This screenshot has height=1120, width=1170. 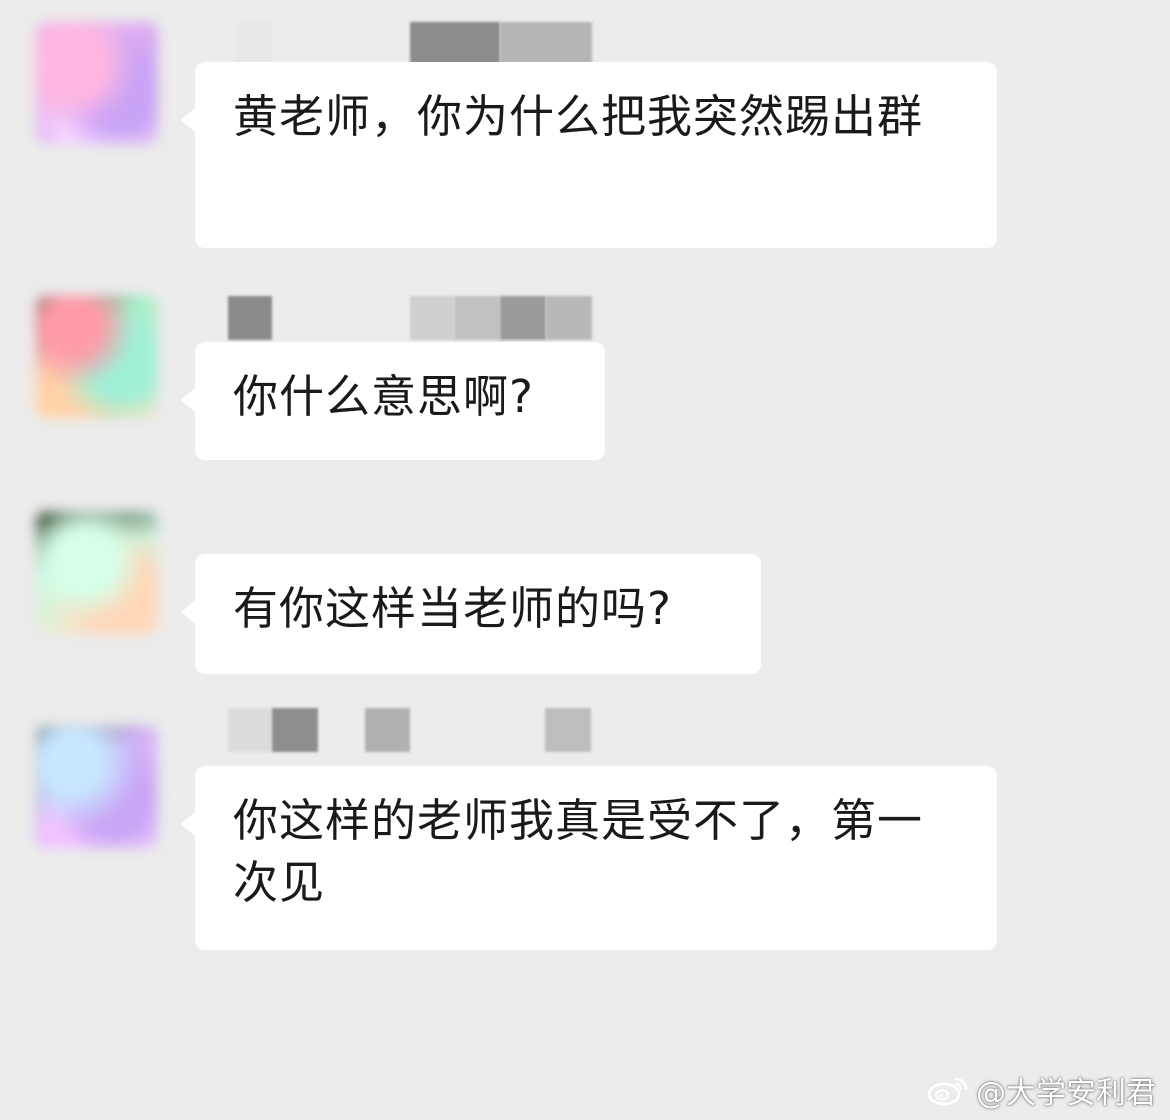 What do you see at coordinates (578, 116) in the screenshot?
I see `message-text: 黄老师，你为什么把我突然踢出群` at bounding box center [578, 116].